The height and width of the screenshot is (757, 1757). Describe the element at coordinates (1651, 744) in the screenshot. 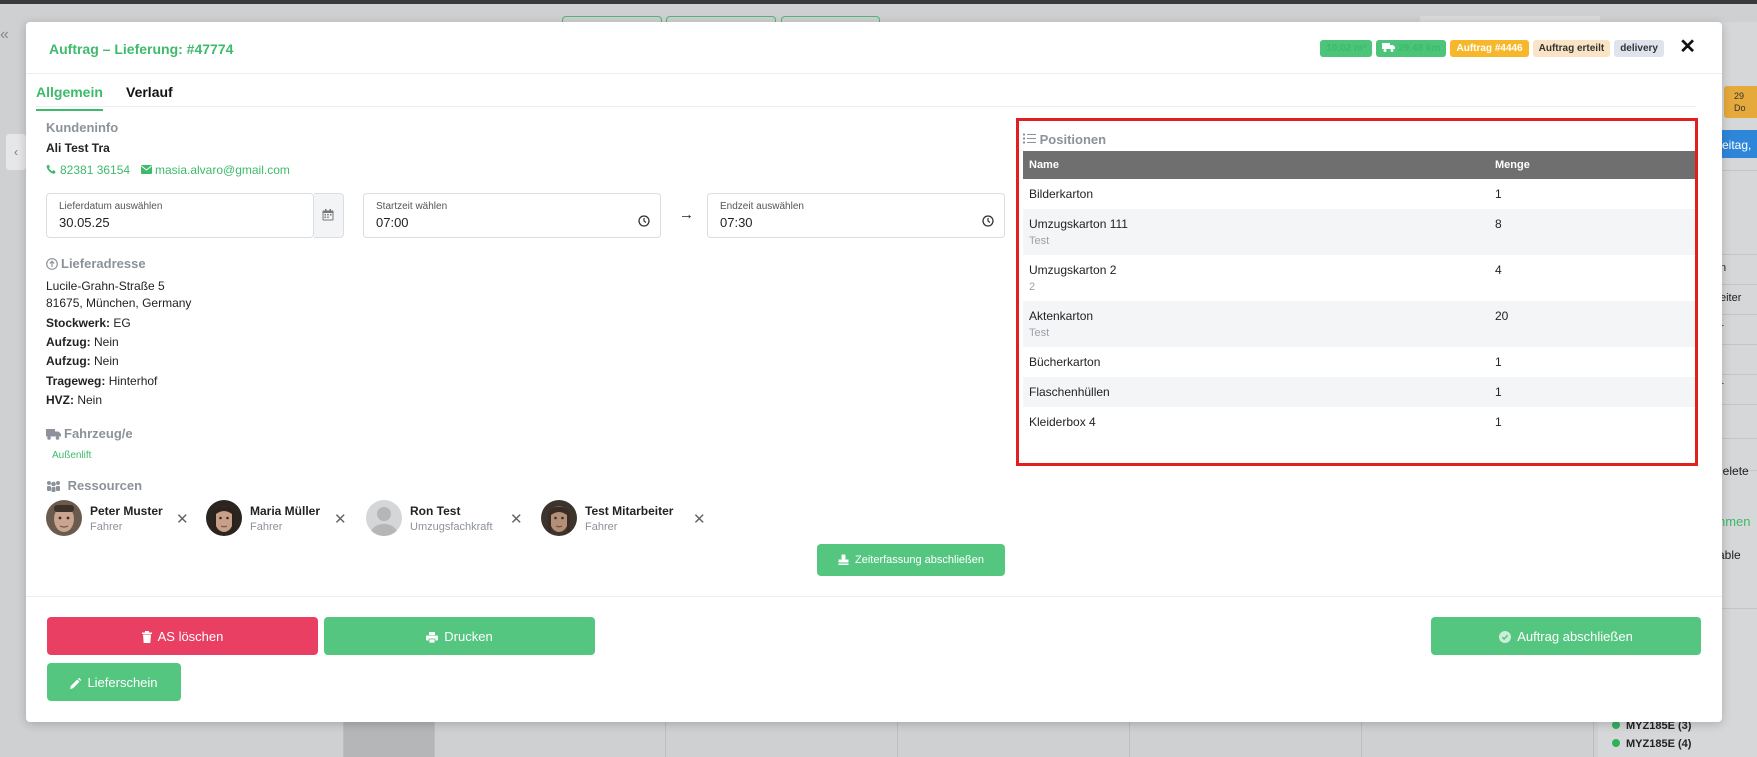

I see `vehicle-item: MYZ185E (4)` at that location.